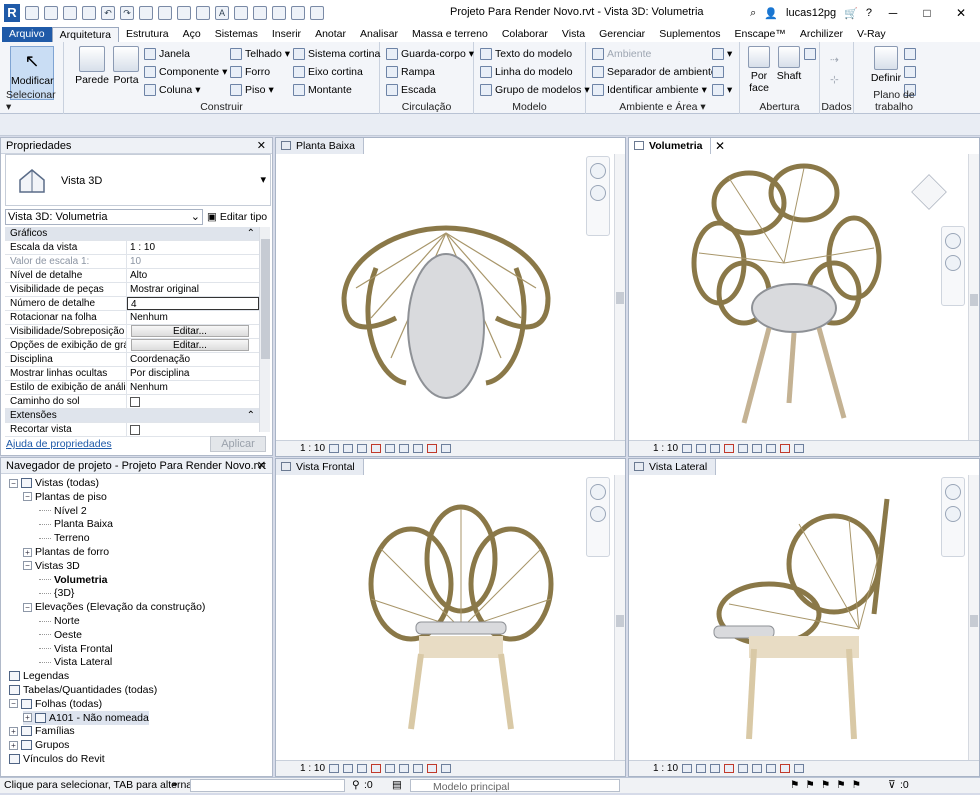 This screenshot has width=980, height=795. What do you see at coordinates (51, 566) in the screenshot?
I see `browser-item: − Vistas 3D` at bounding box center [51, 566].